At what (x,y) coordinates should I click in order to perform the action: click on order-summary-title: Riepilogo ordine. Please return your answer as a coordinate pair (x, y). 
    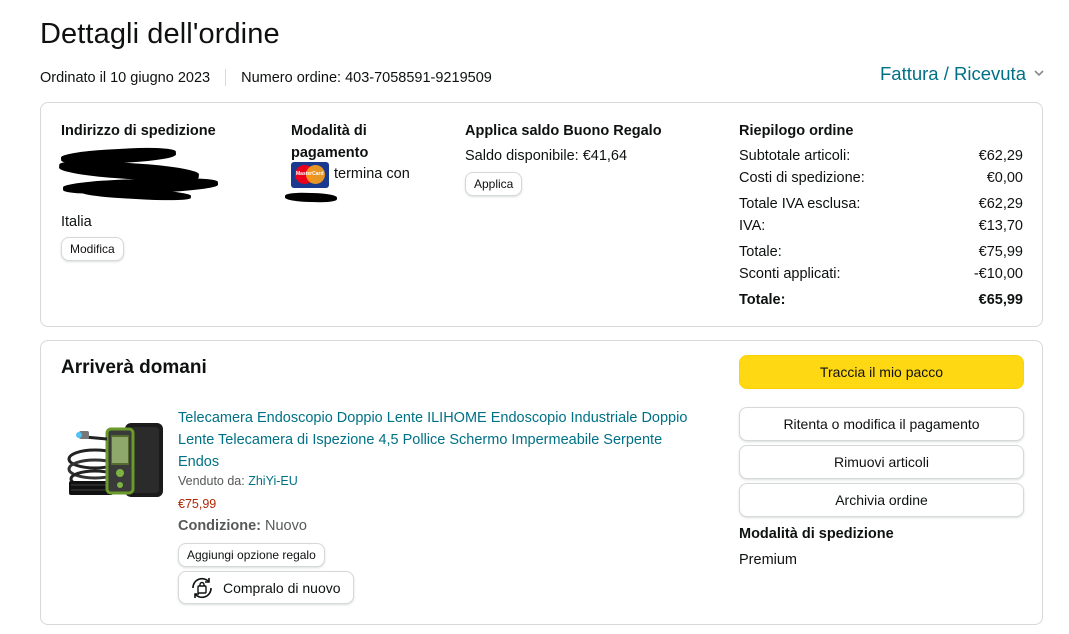
    Looking at the image, I should click on (796, 131).